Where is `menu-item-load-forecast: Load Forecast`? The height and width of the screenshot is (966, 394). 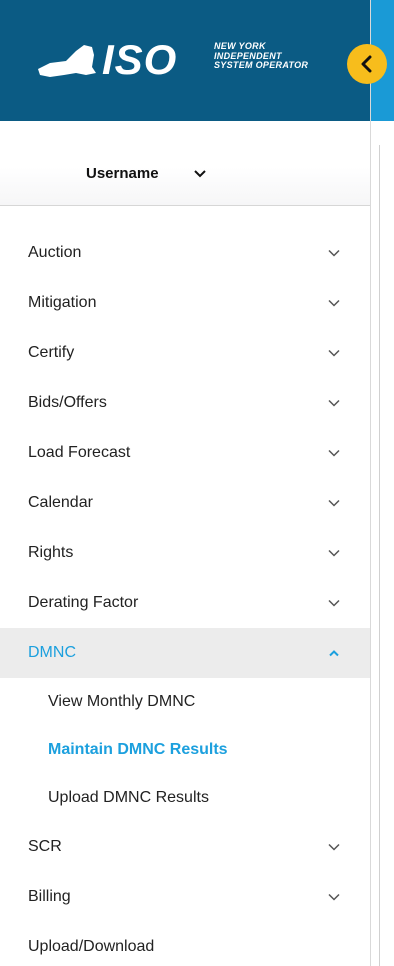 menu-item-load-forecast: Load Forecast is located at coordinates (185, 453).